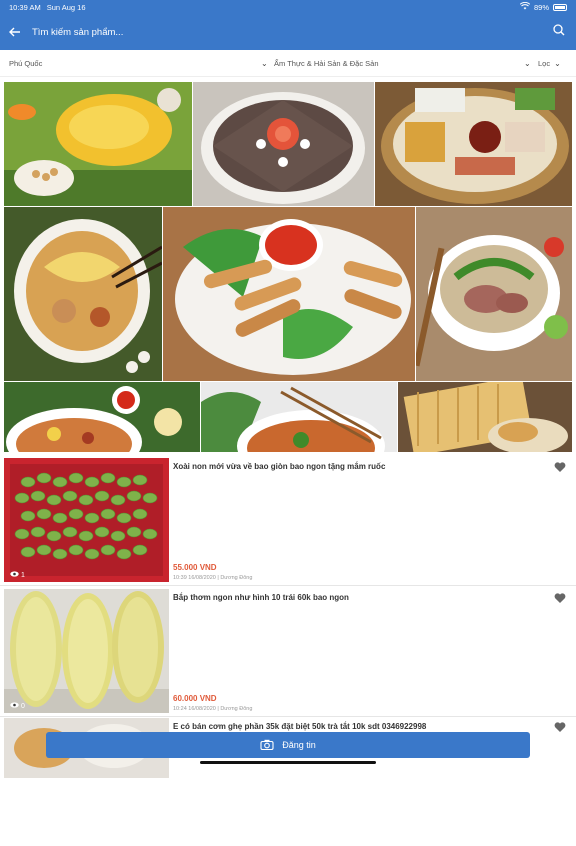 The height and width of the screenshot is (846, 576). Describe the element at coordinates (560, 7) in the screenshot. I see `battery-icon` at that location.